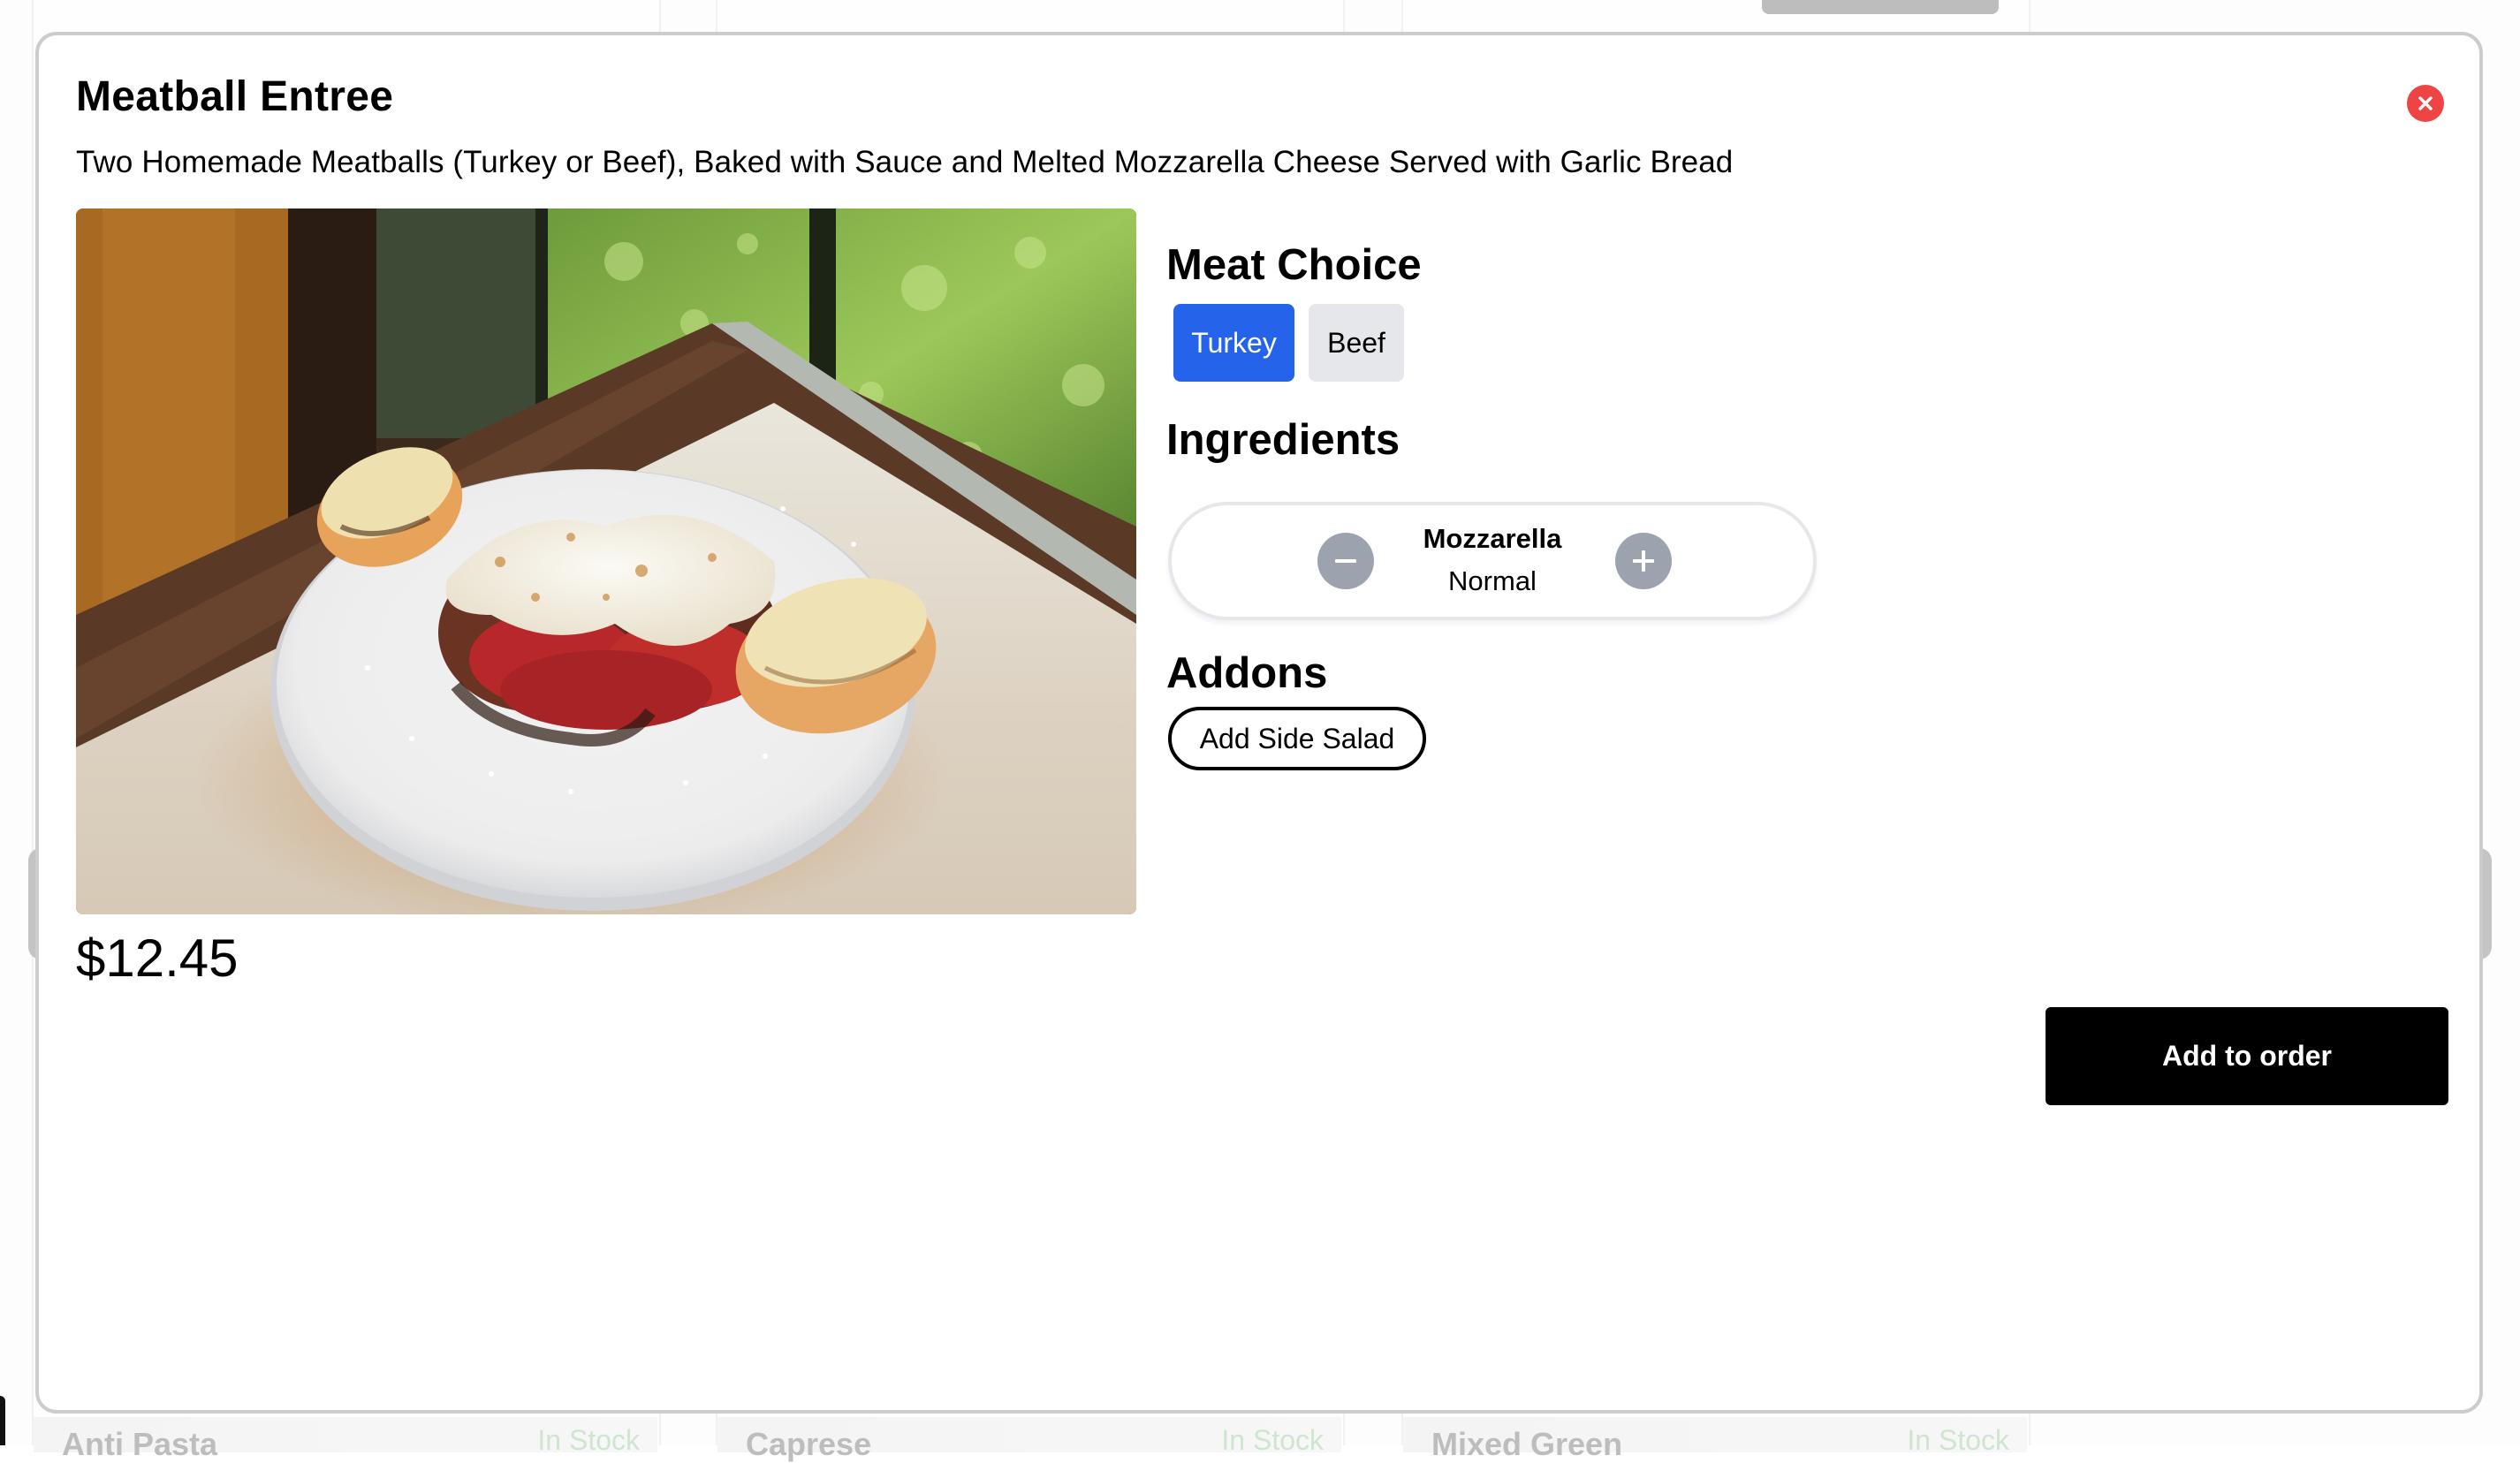  Describe the element at coordinates (1492, 538) in the screenshot. I see `ingredient-name: Mozzarella` at that location.